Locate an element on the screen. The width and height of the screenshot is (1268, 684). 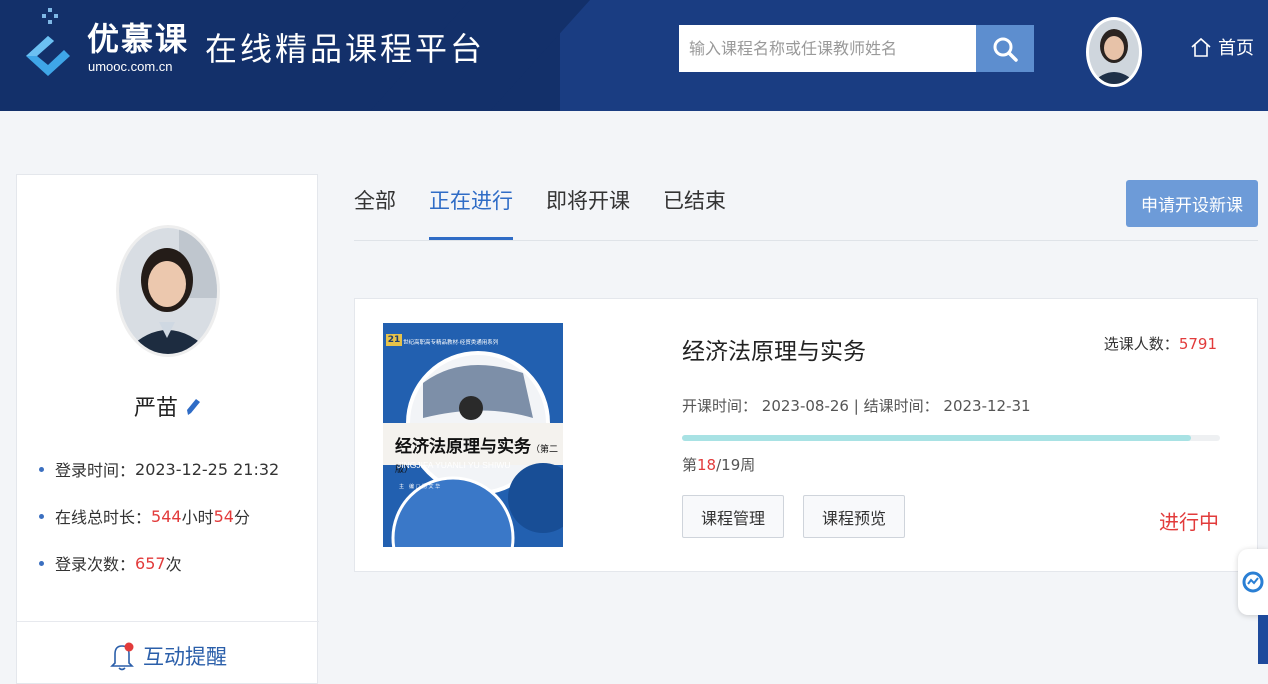
stat-login-time: 登录时间： 2023-12-25 21:32 is located at coordinates (159, 469).